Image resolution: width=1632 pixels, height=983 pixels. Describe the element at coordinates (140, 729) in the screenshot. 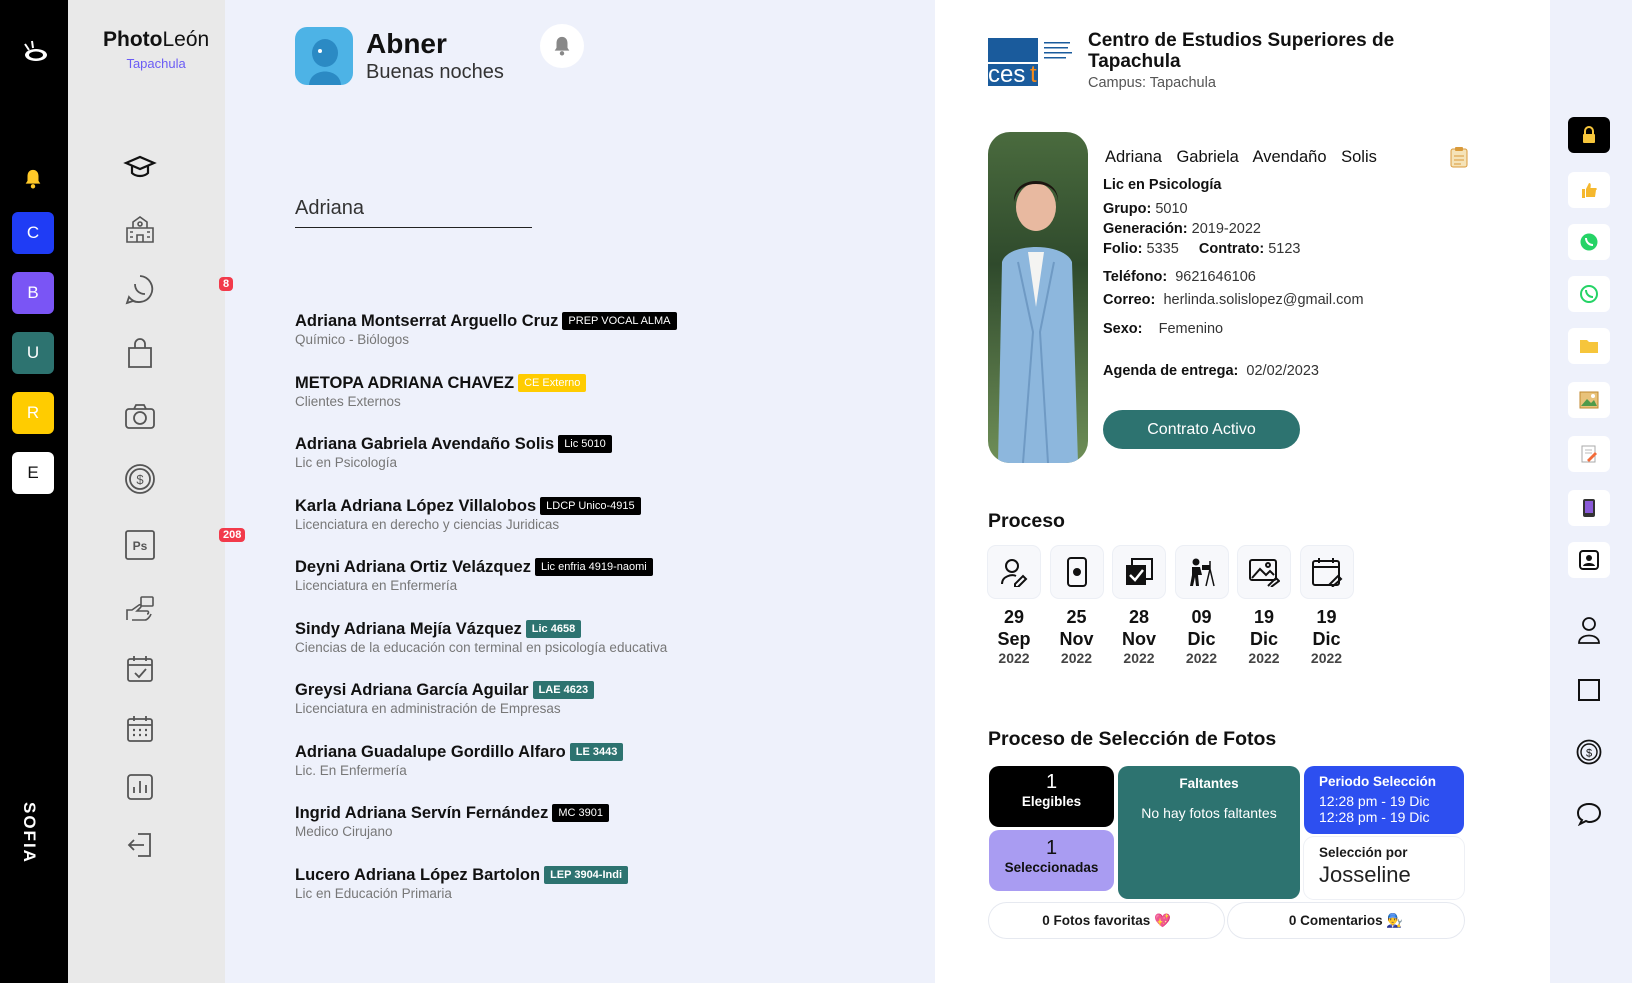

I see `calendar-grid-icon` at that location.